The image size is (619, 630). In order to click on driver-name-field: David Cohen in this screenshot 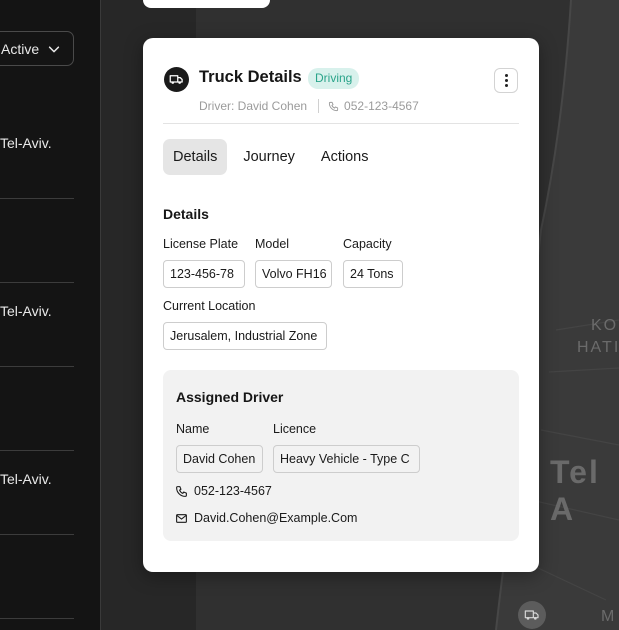, I will do `click(219, 459)`.